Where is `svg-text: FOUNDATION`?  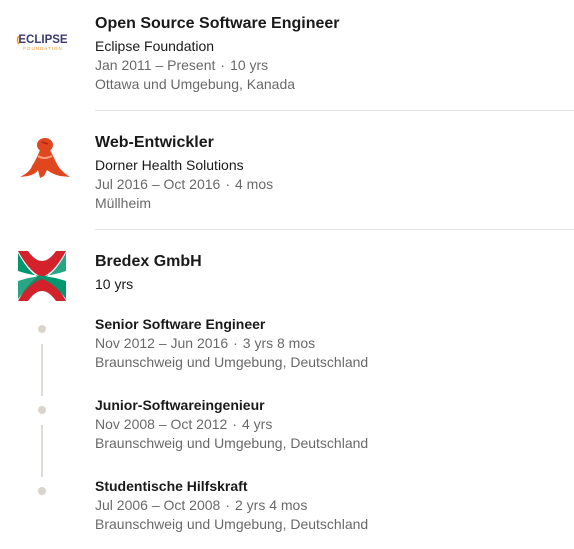 svg-text: FOUNDATION is located at coordinates (42, 48).